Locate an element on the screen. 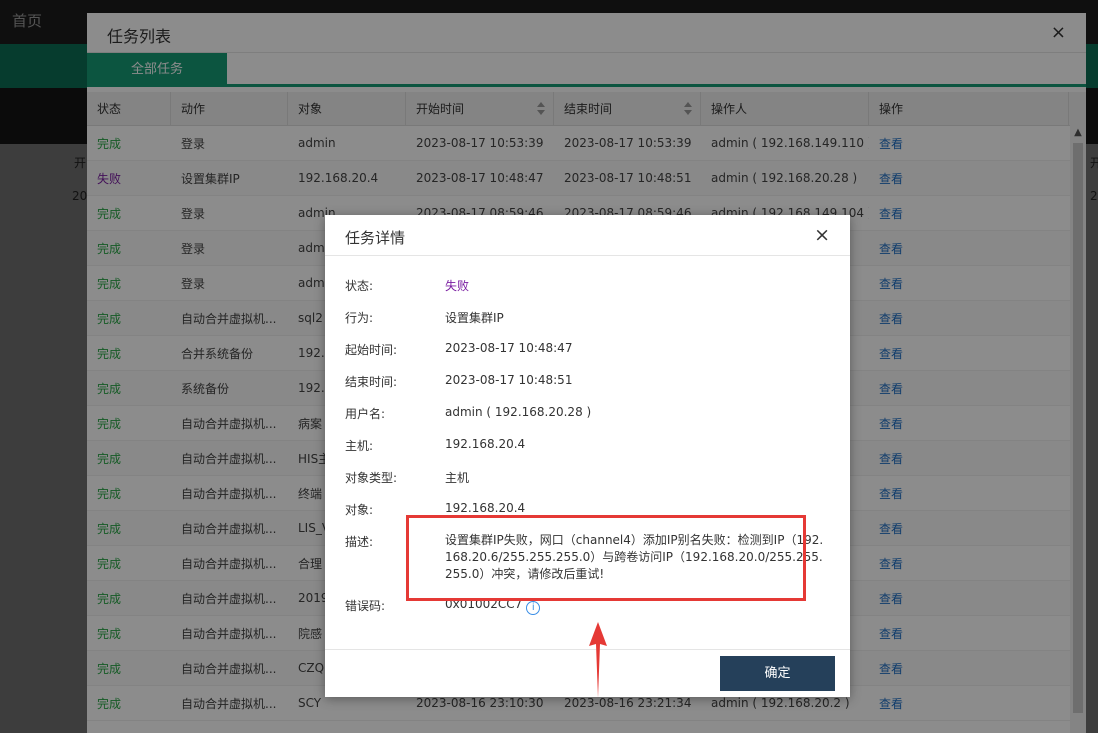  close-icon: × is located at coordinates (822, 235).